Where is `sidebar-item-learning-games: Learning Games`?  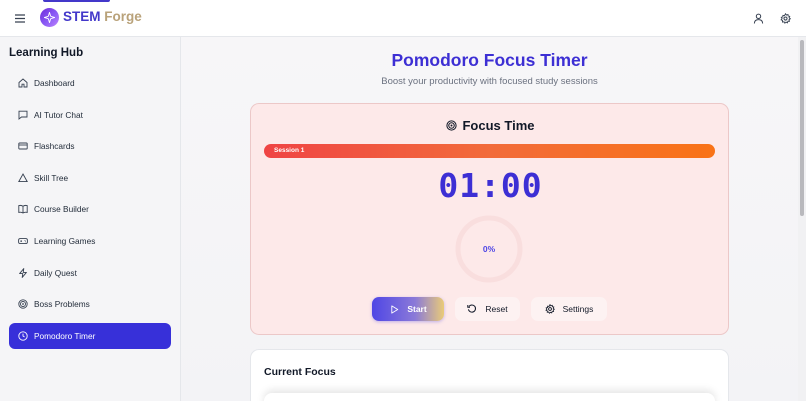
sidebar-item-learning-games: Learning Games is located at coordinates (90, 241).